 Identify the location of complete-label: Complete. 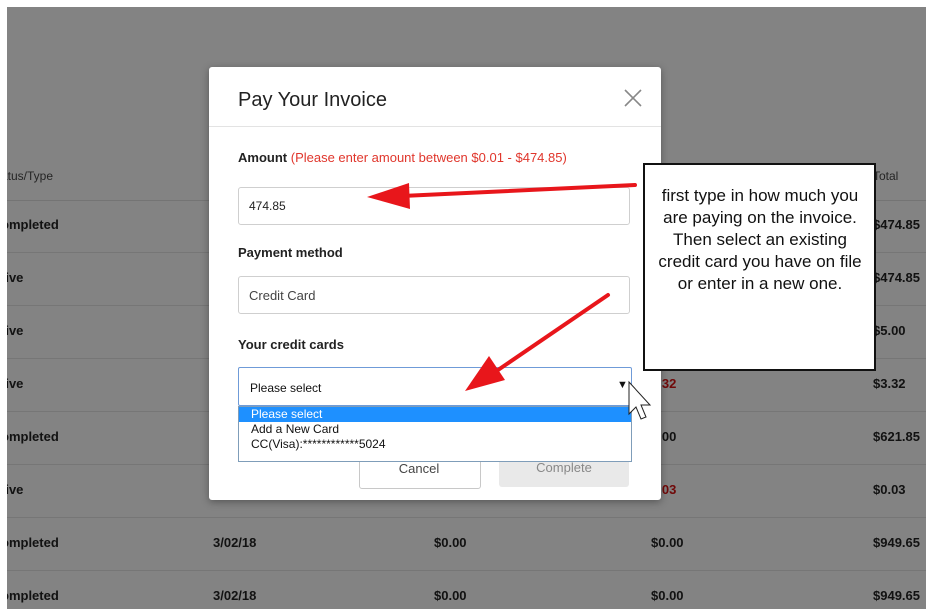
(564, 467).